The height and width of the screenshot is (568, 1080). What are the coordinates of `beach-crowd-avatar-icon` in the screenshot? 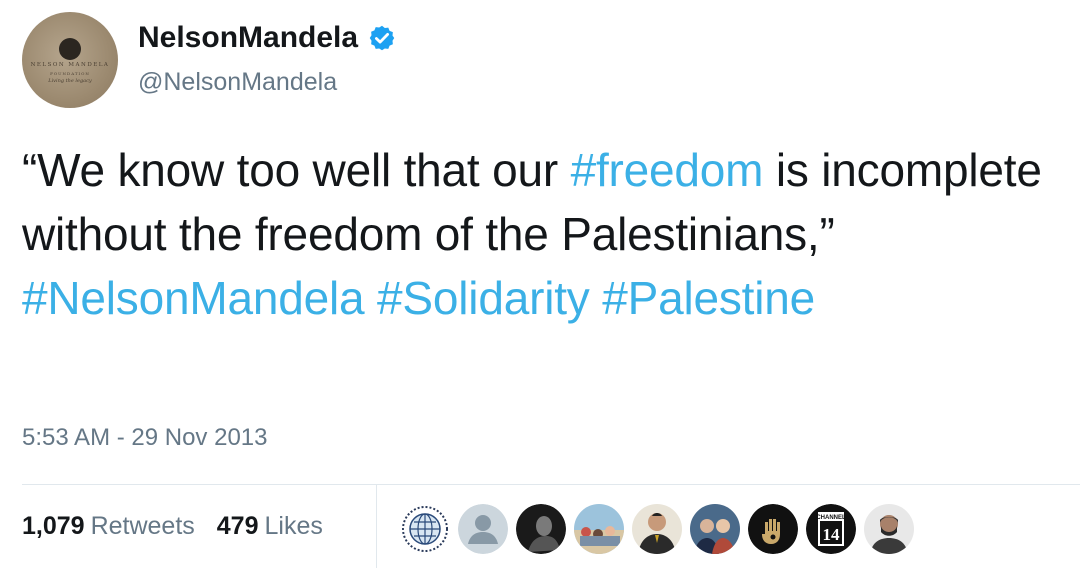 It's located at (599, 529).